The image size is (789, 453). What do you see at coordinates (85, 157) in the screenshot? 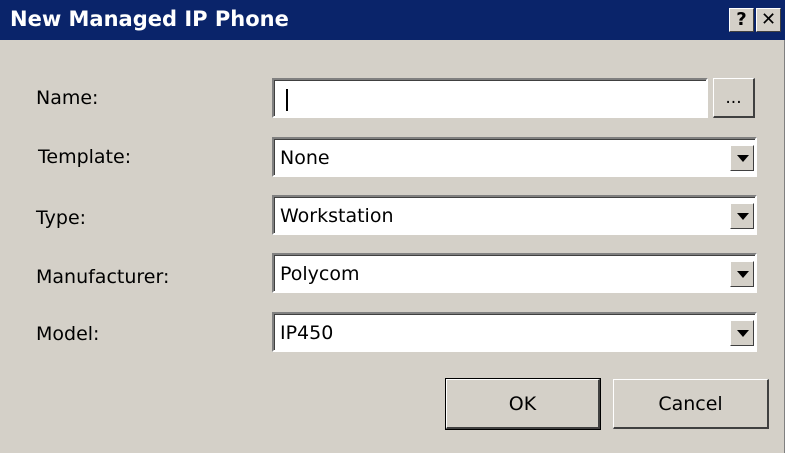
I see `template-label: Template:` at bounding box center [85, 157].